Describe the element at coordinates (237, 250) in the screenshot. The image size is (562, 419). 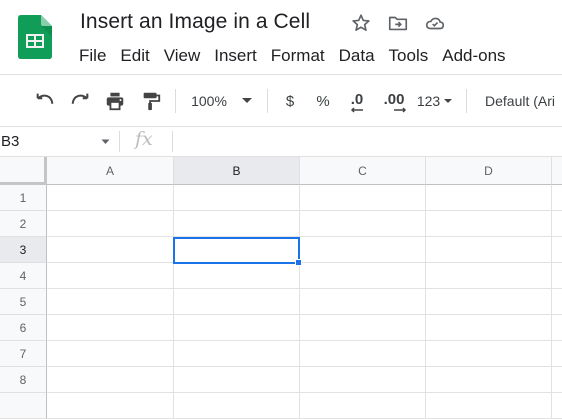
I see `cell-b3` at that location.